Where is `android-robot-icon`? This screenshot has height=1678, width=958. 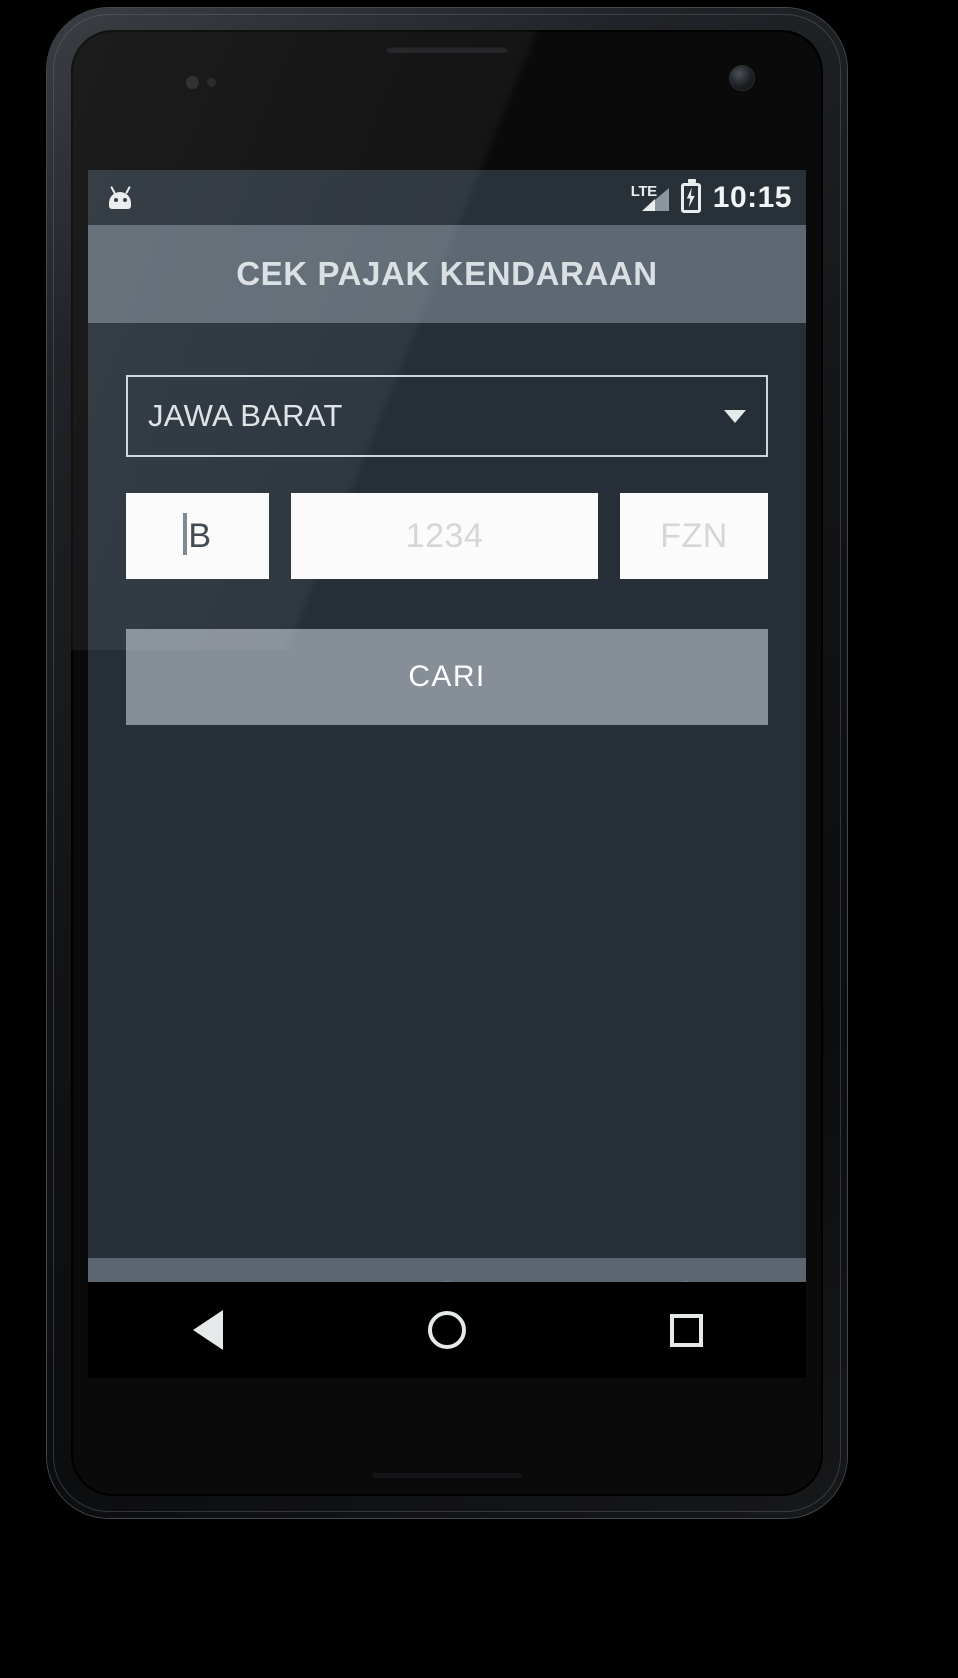 android-robot-icon is located at coordinates (120, 198).